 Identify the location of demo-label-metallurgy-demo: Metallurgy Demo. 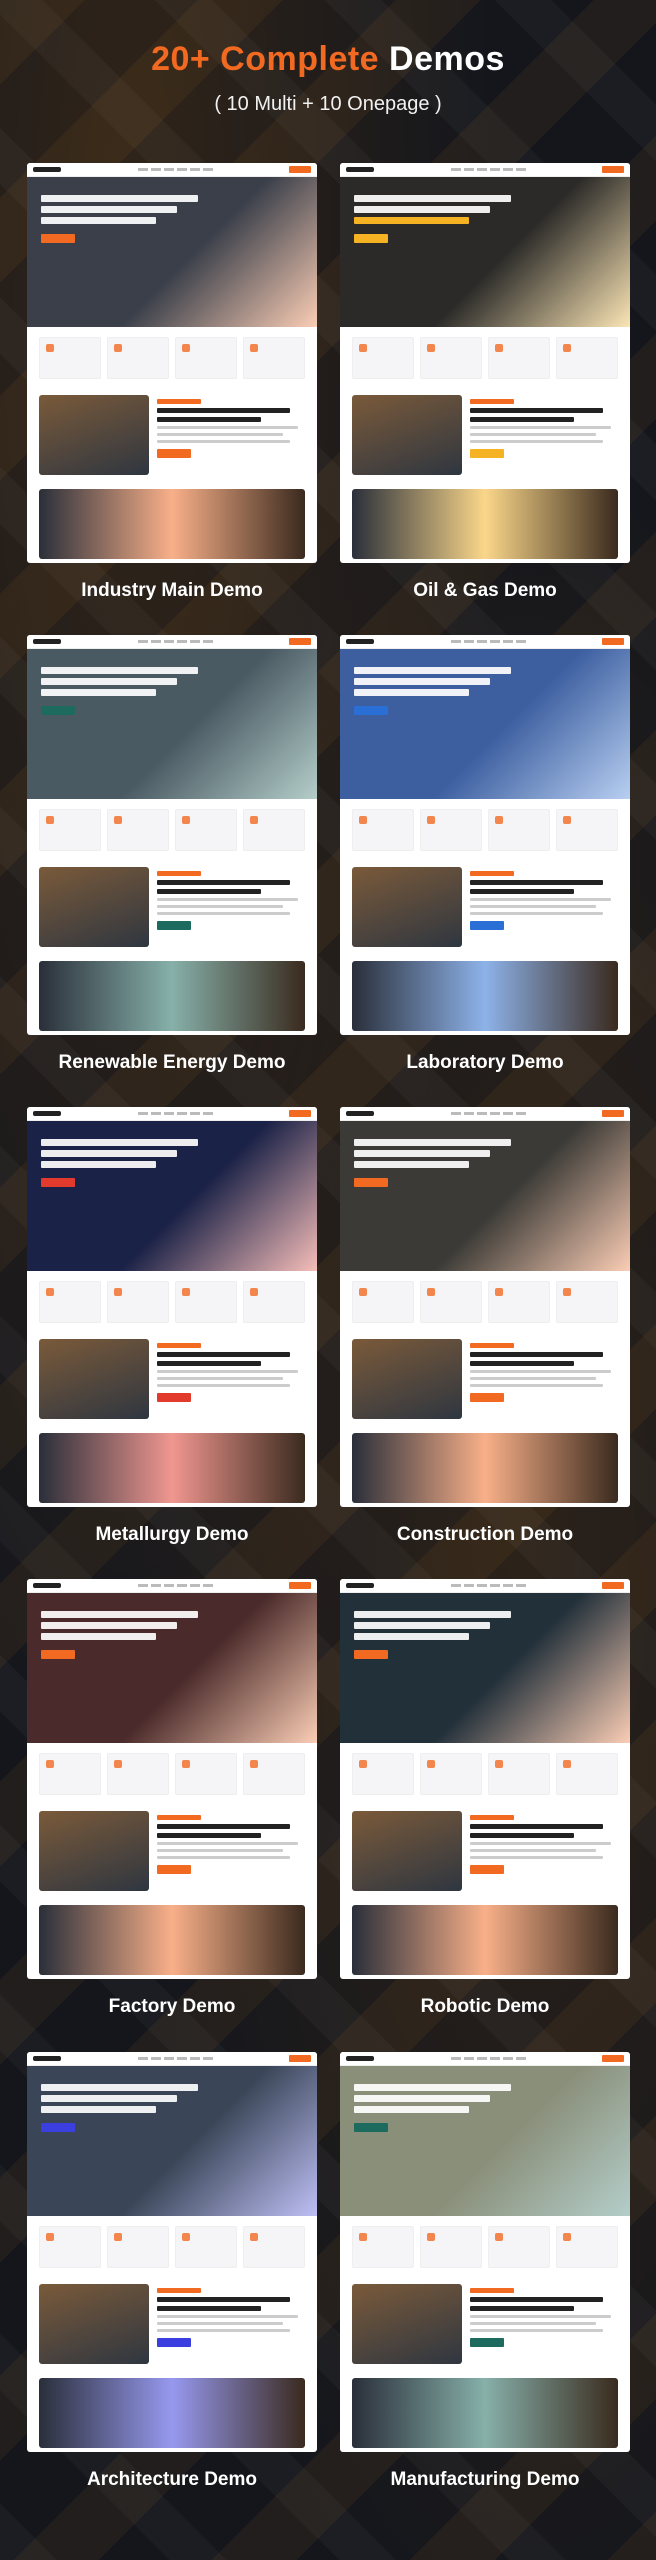
(172, 1535).